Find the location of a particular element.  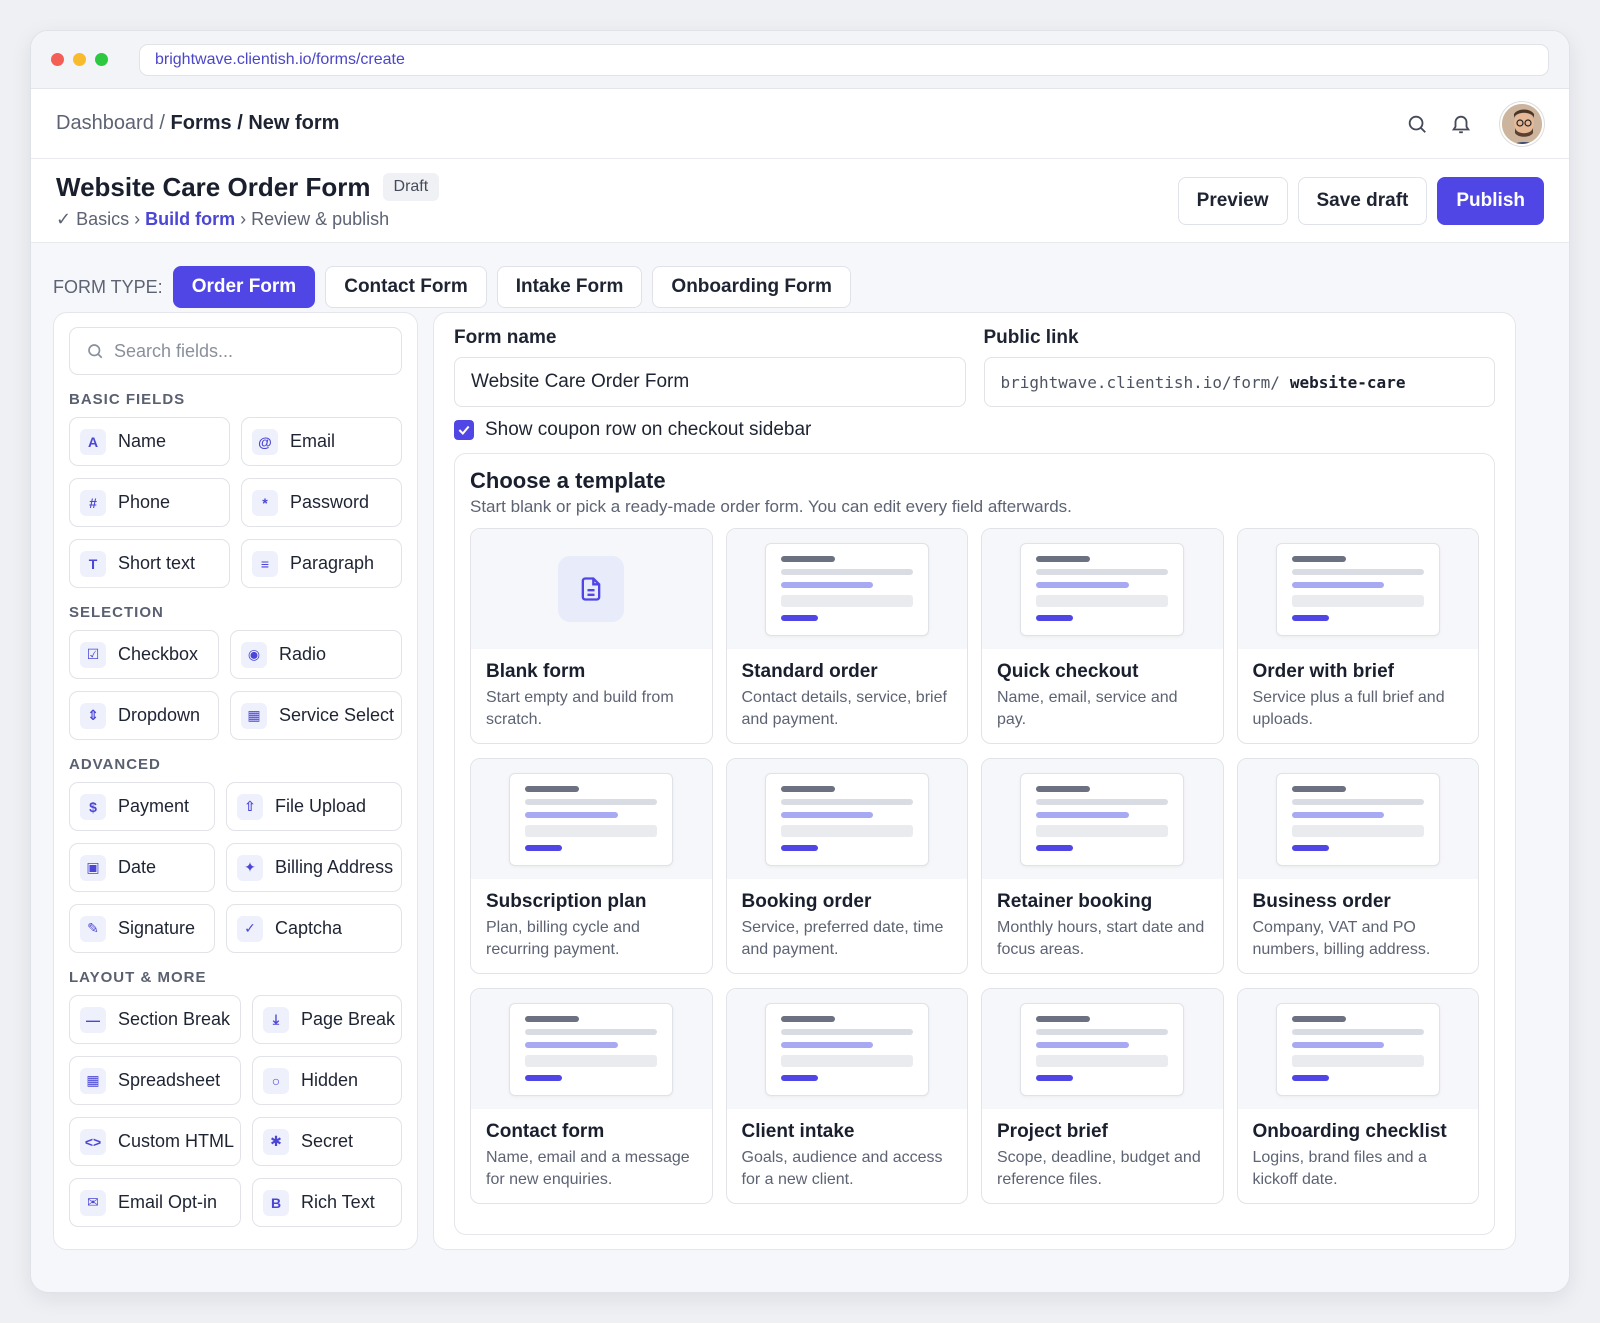

field-billing-address: ✦ Billing Address is located at coordinates (314, 867).